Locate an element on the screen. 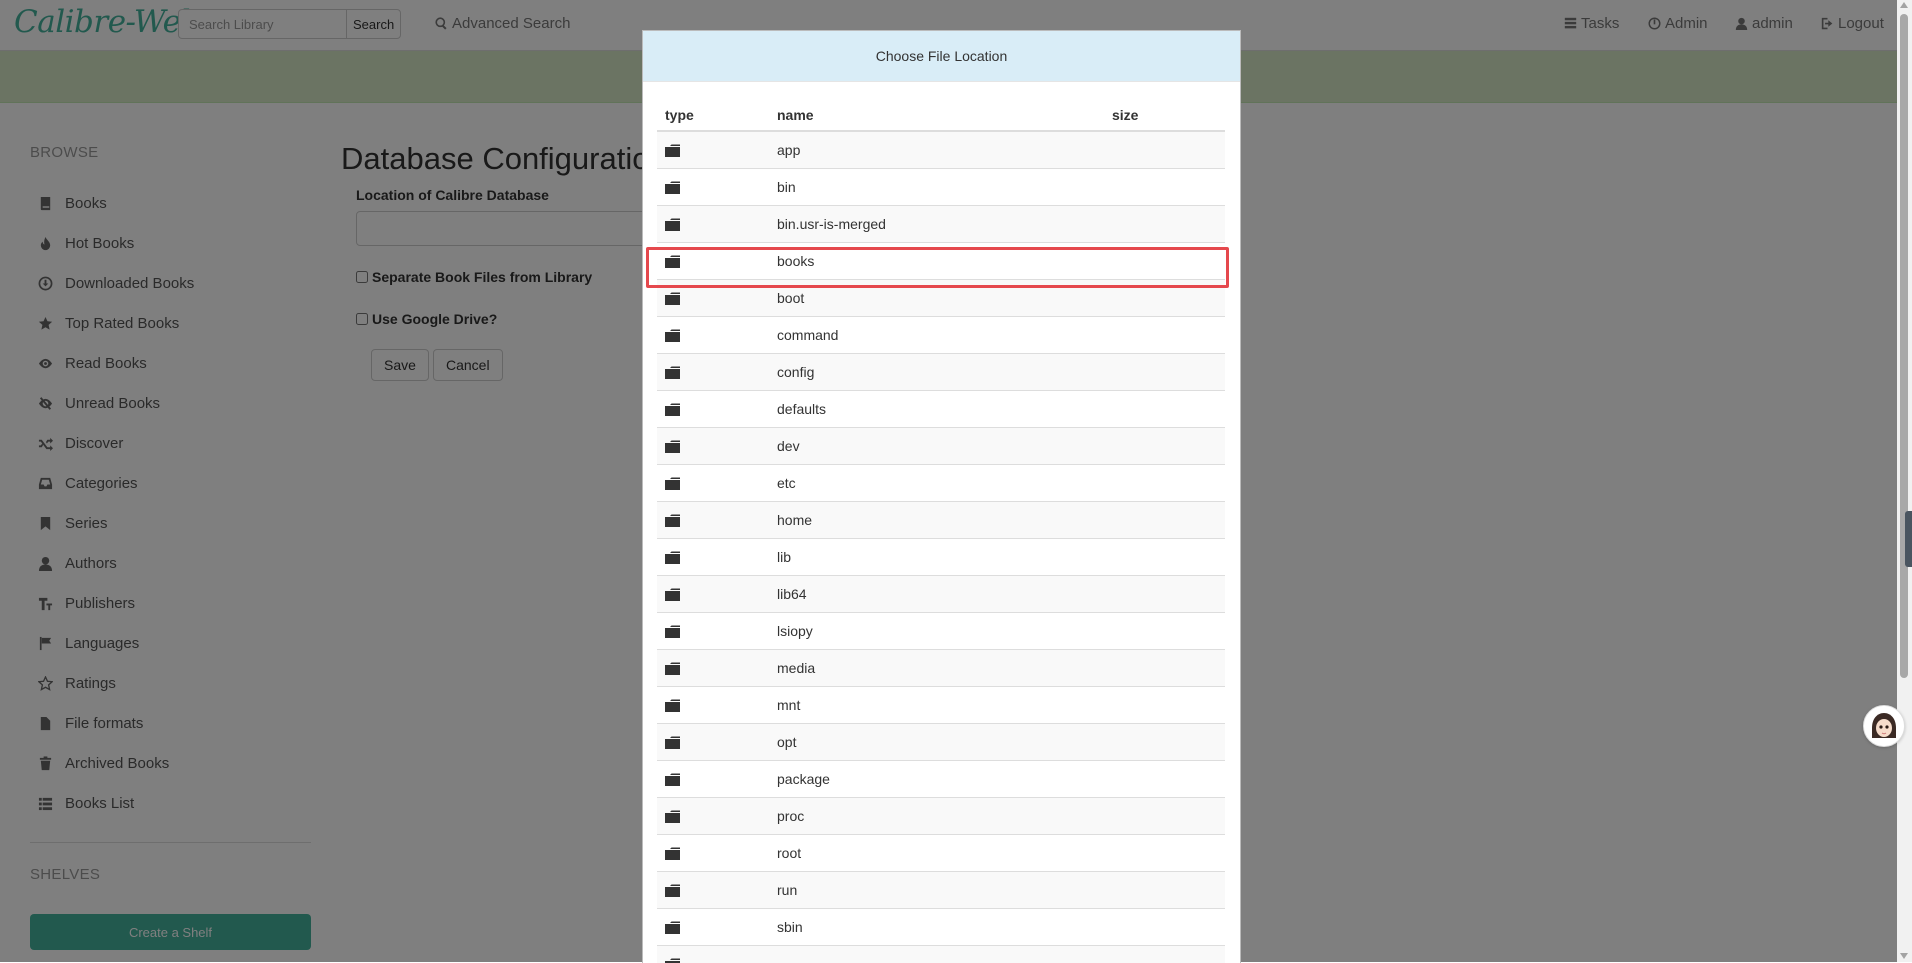  table-row: defaults is located at coordinates (941, 409).